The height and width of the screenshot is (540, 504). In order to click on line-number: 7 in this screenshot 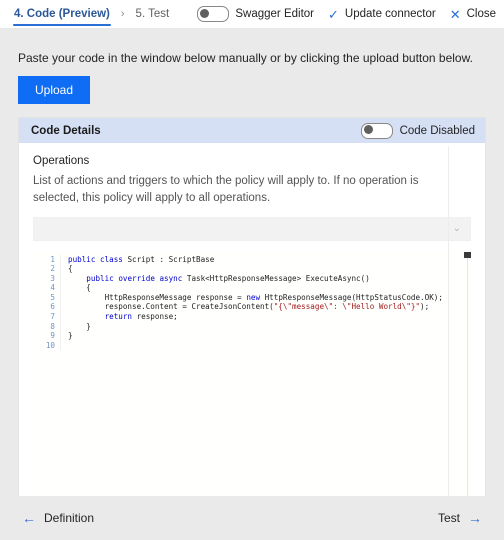, I will do `click(52, 317)`.